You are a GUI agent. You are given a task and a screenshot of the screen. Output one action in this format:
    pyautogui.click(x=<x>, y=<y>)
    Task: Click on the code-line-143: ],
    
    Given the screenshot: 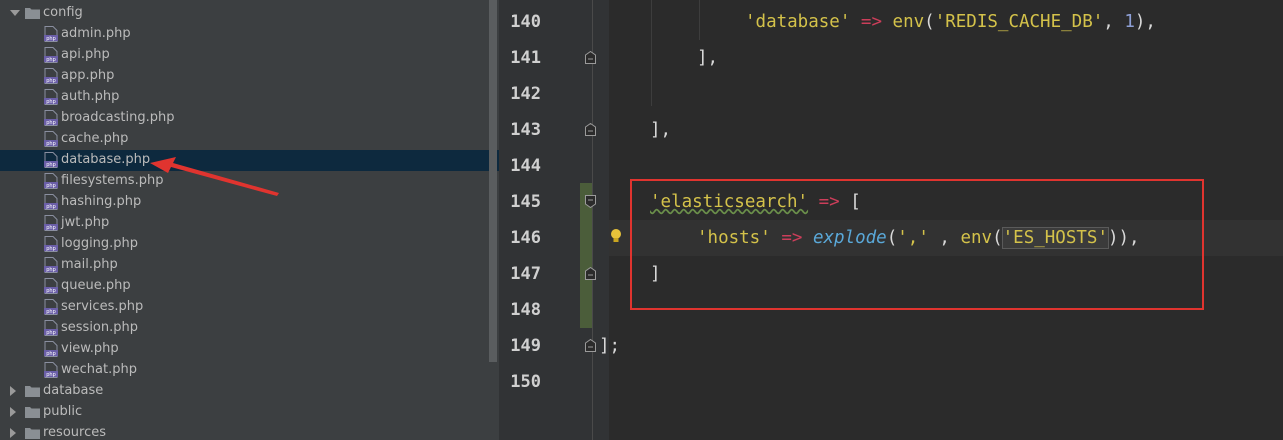 What is the action you would take?
    pyautogui.click(x=891, y=130)
    